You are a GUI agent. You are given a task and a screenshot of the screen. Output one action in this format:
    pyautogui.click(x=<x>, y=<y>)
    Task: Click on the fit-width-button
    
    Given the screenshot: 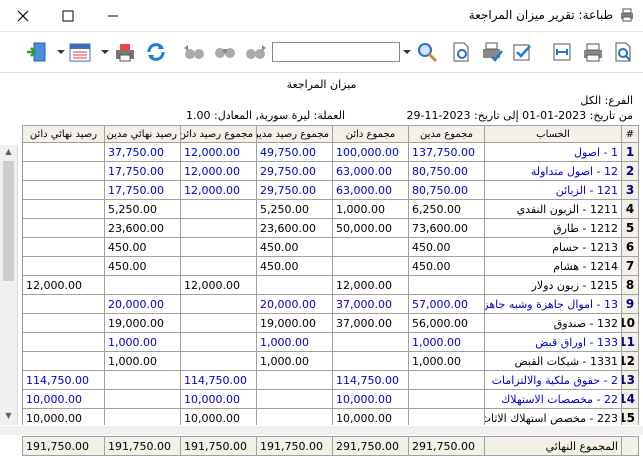 What is the action you would take?
    pyautogui.click(x=562, y=52)
    